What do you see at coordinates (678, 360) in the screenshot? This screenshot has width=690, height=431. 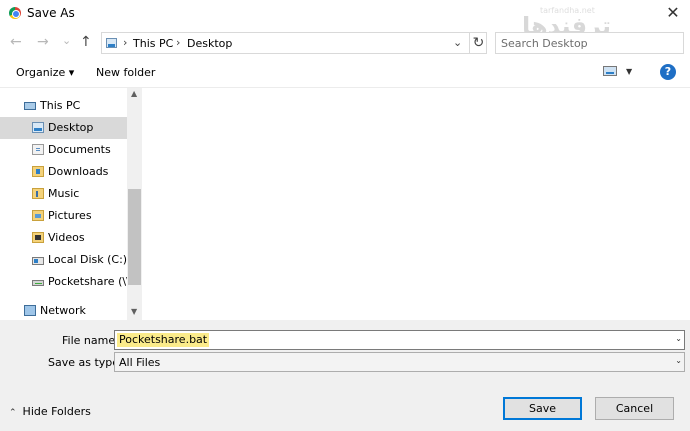 I see `save-type-dropdown: ⌄` at bounding box center [678, 360].